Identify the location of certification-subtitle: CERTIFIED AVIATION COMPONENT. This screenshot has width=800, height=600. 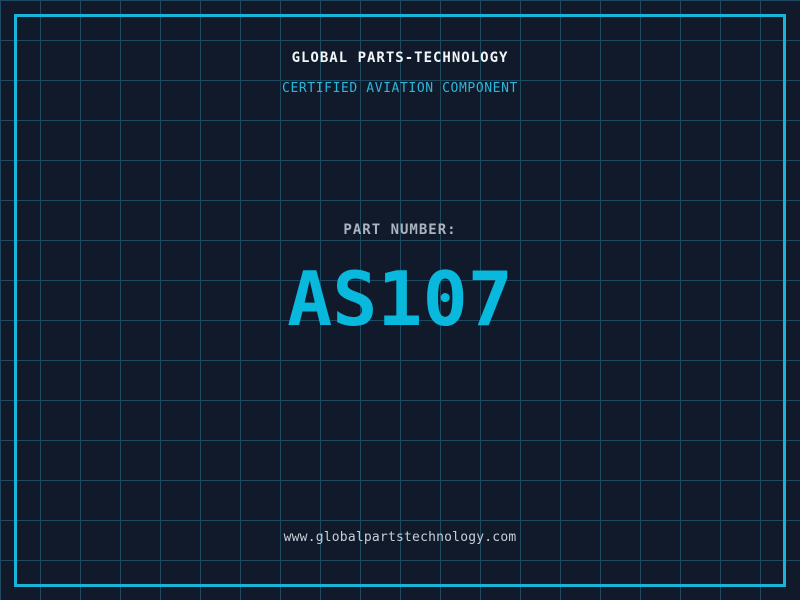
(400, 88).